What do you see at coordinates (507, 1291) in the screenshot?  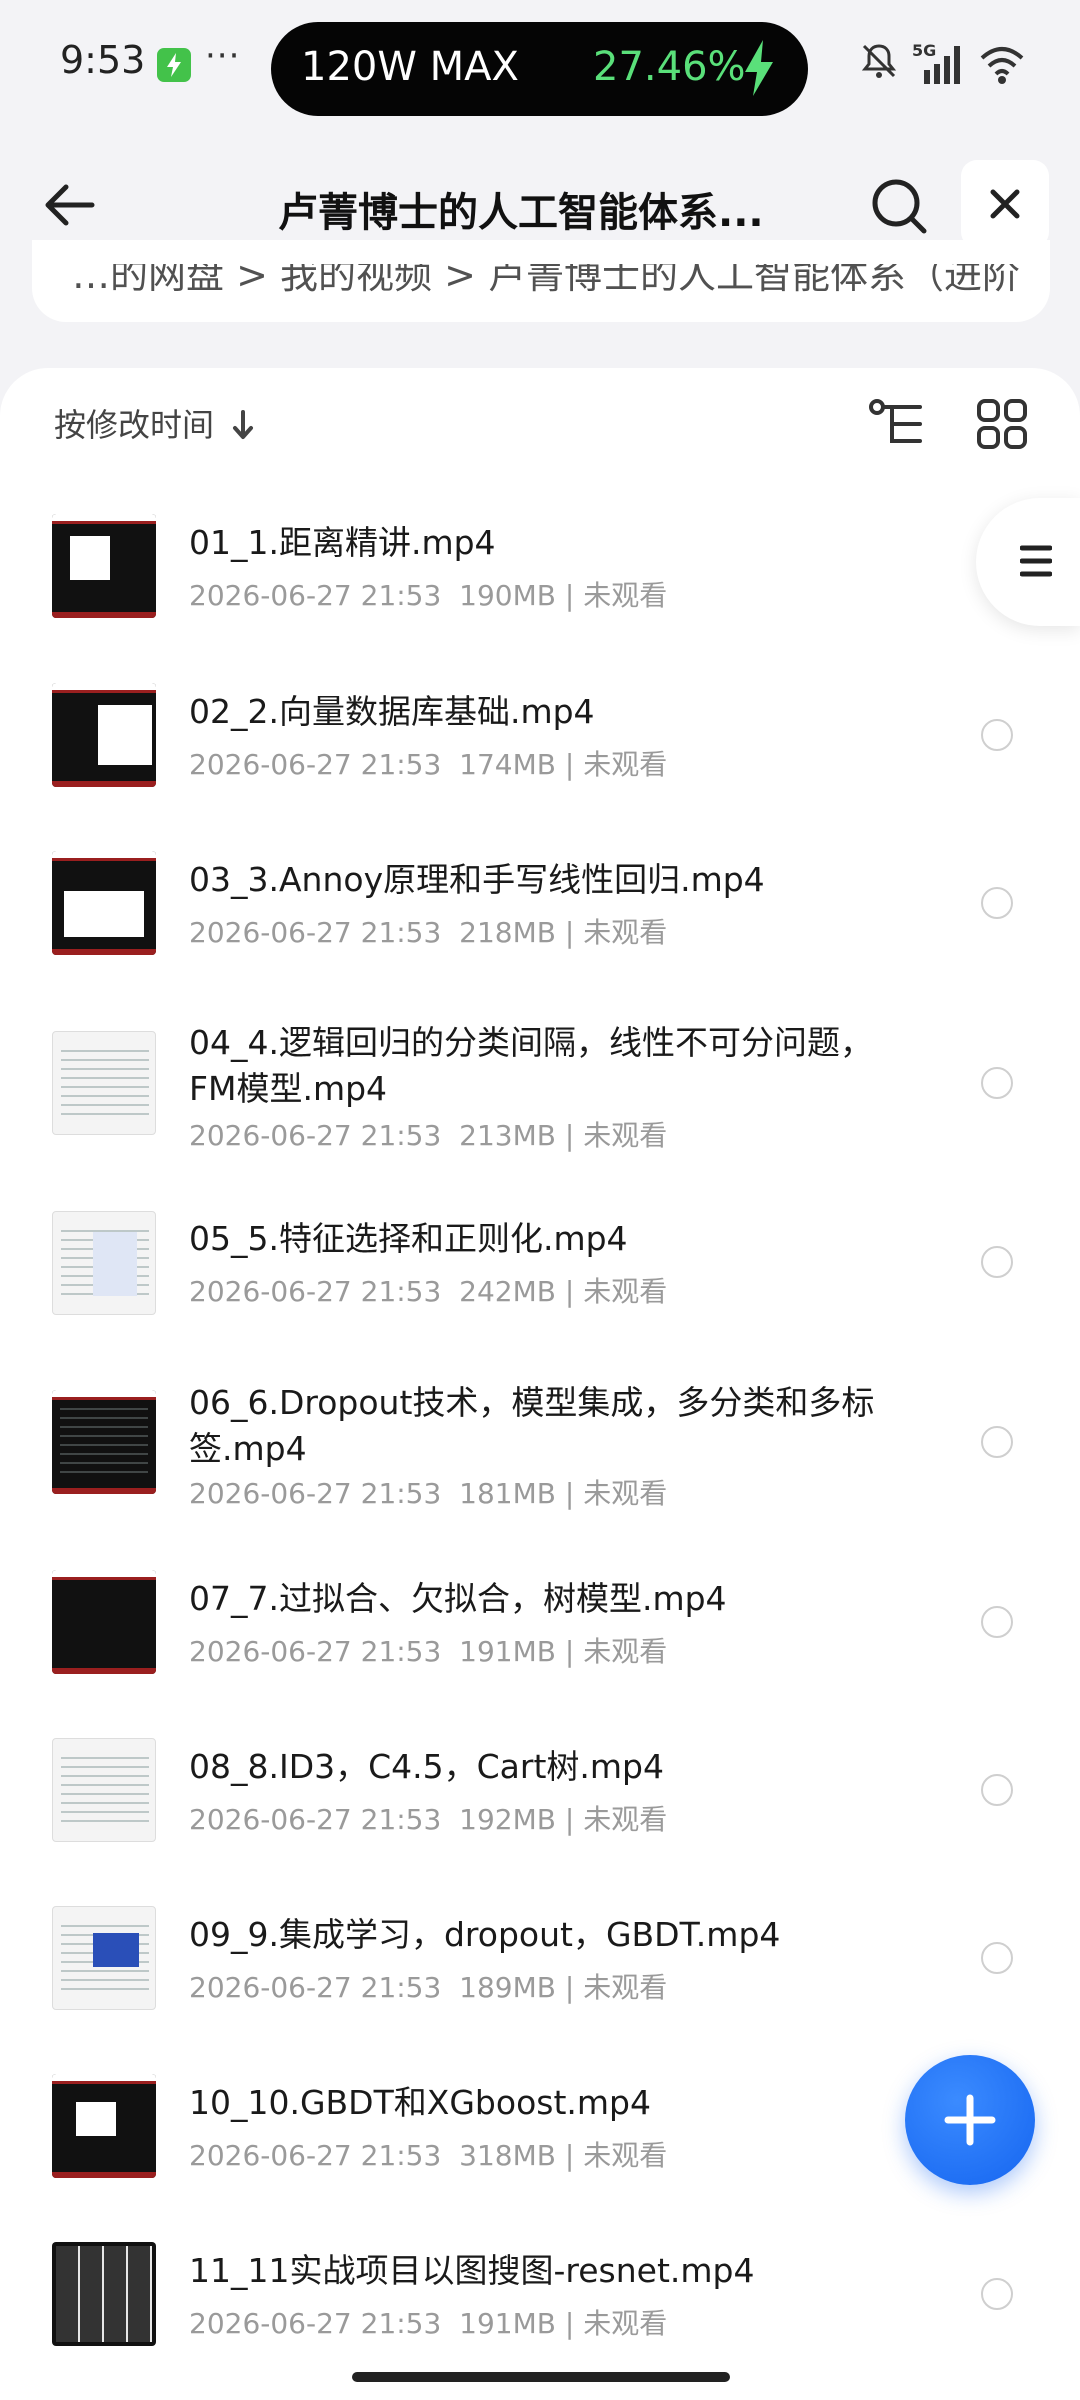 I see `file-size: 242MB` at bounding box center [507, 1291].